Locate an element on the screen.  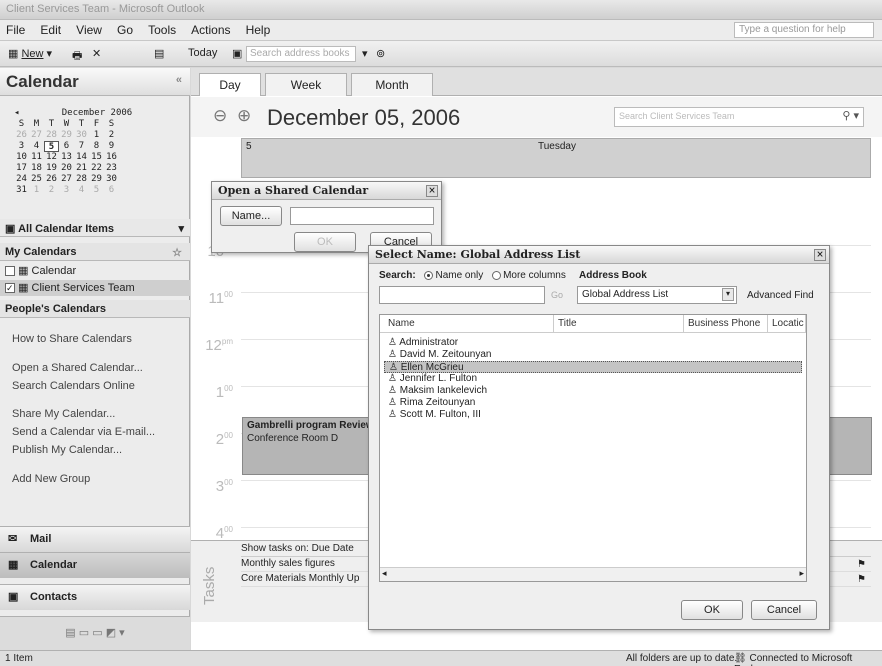
more-columns-radio is located at coordinates (497, 275).